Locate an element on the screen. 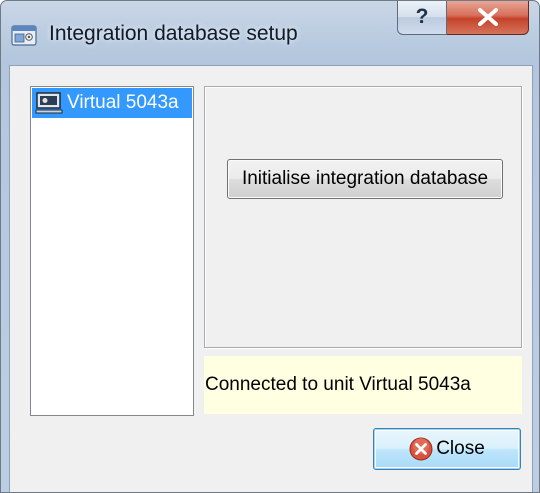 The width and height of the screenshot is (540, 493). window-close-button is located at coordinates (488, 18).